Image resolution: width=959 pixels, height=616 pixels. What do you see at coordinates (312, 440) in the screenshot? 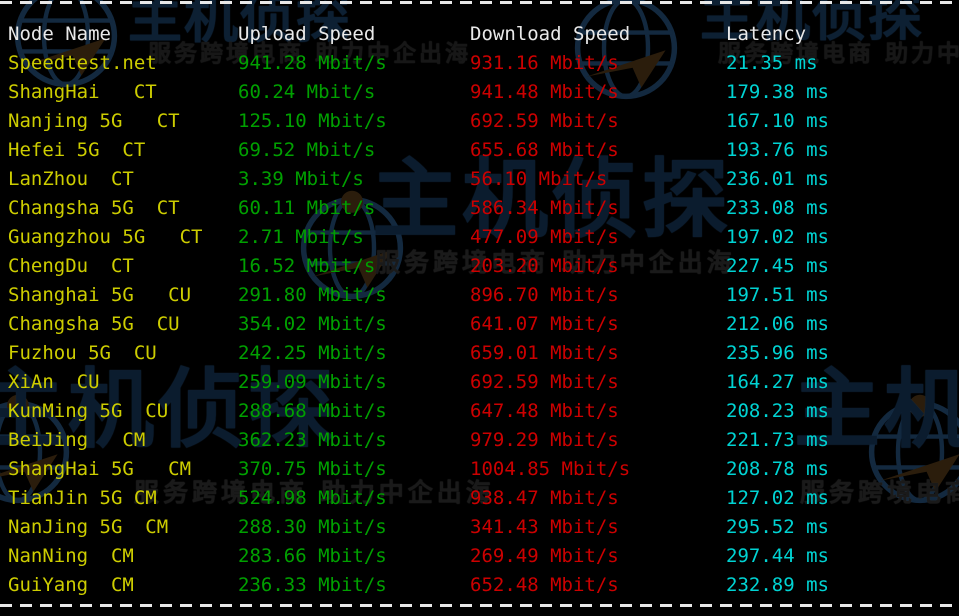
I see `cell-upload-speed: 362.23 Mbit/s` at bounding box center [312, 440].